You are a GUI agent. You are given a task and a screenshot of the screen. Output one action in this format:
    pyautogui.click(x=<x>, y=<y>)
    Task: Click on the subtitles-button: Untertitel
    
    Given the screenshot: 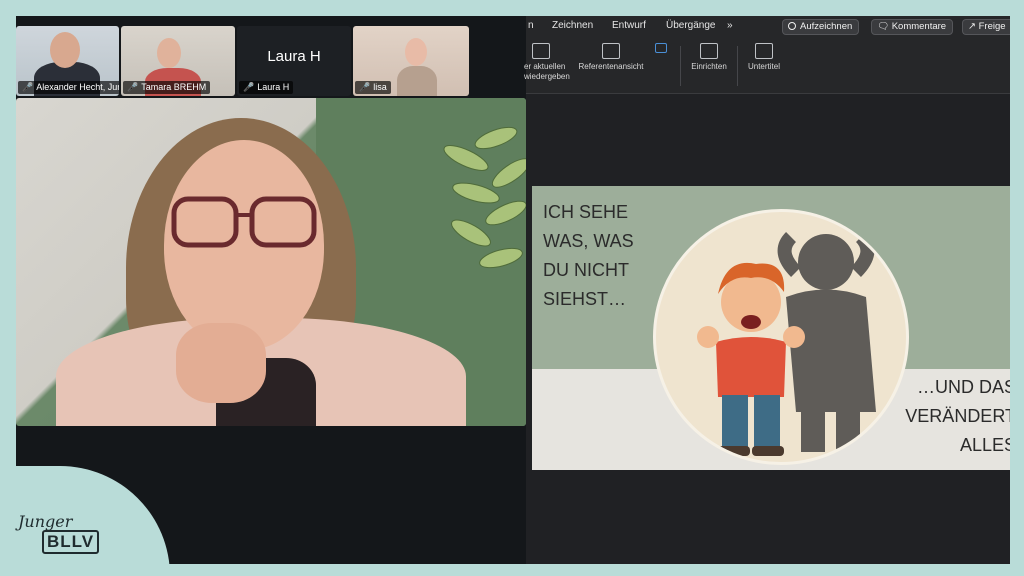 What is the action you would take?
    pyautogui.click(x=764, y=57)
    